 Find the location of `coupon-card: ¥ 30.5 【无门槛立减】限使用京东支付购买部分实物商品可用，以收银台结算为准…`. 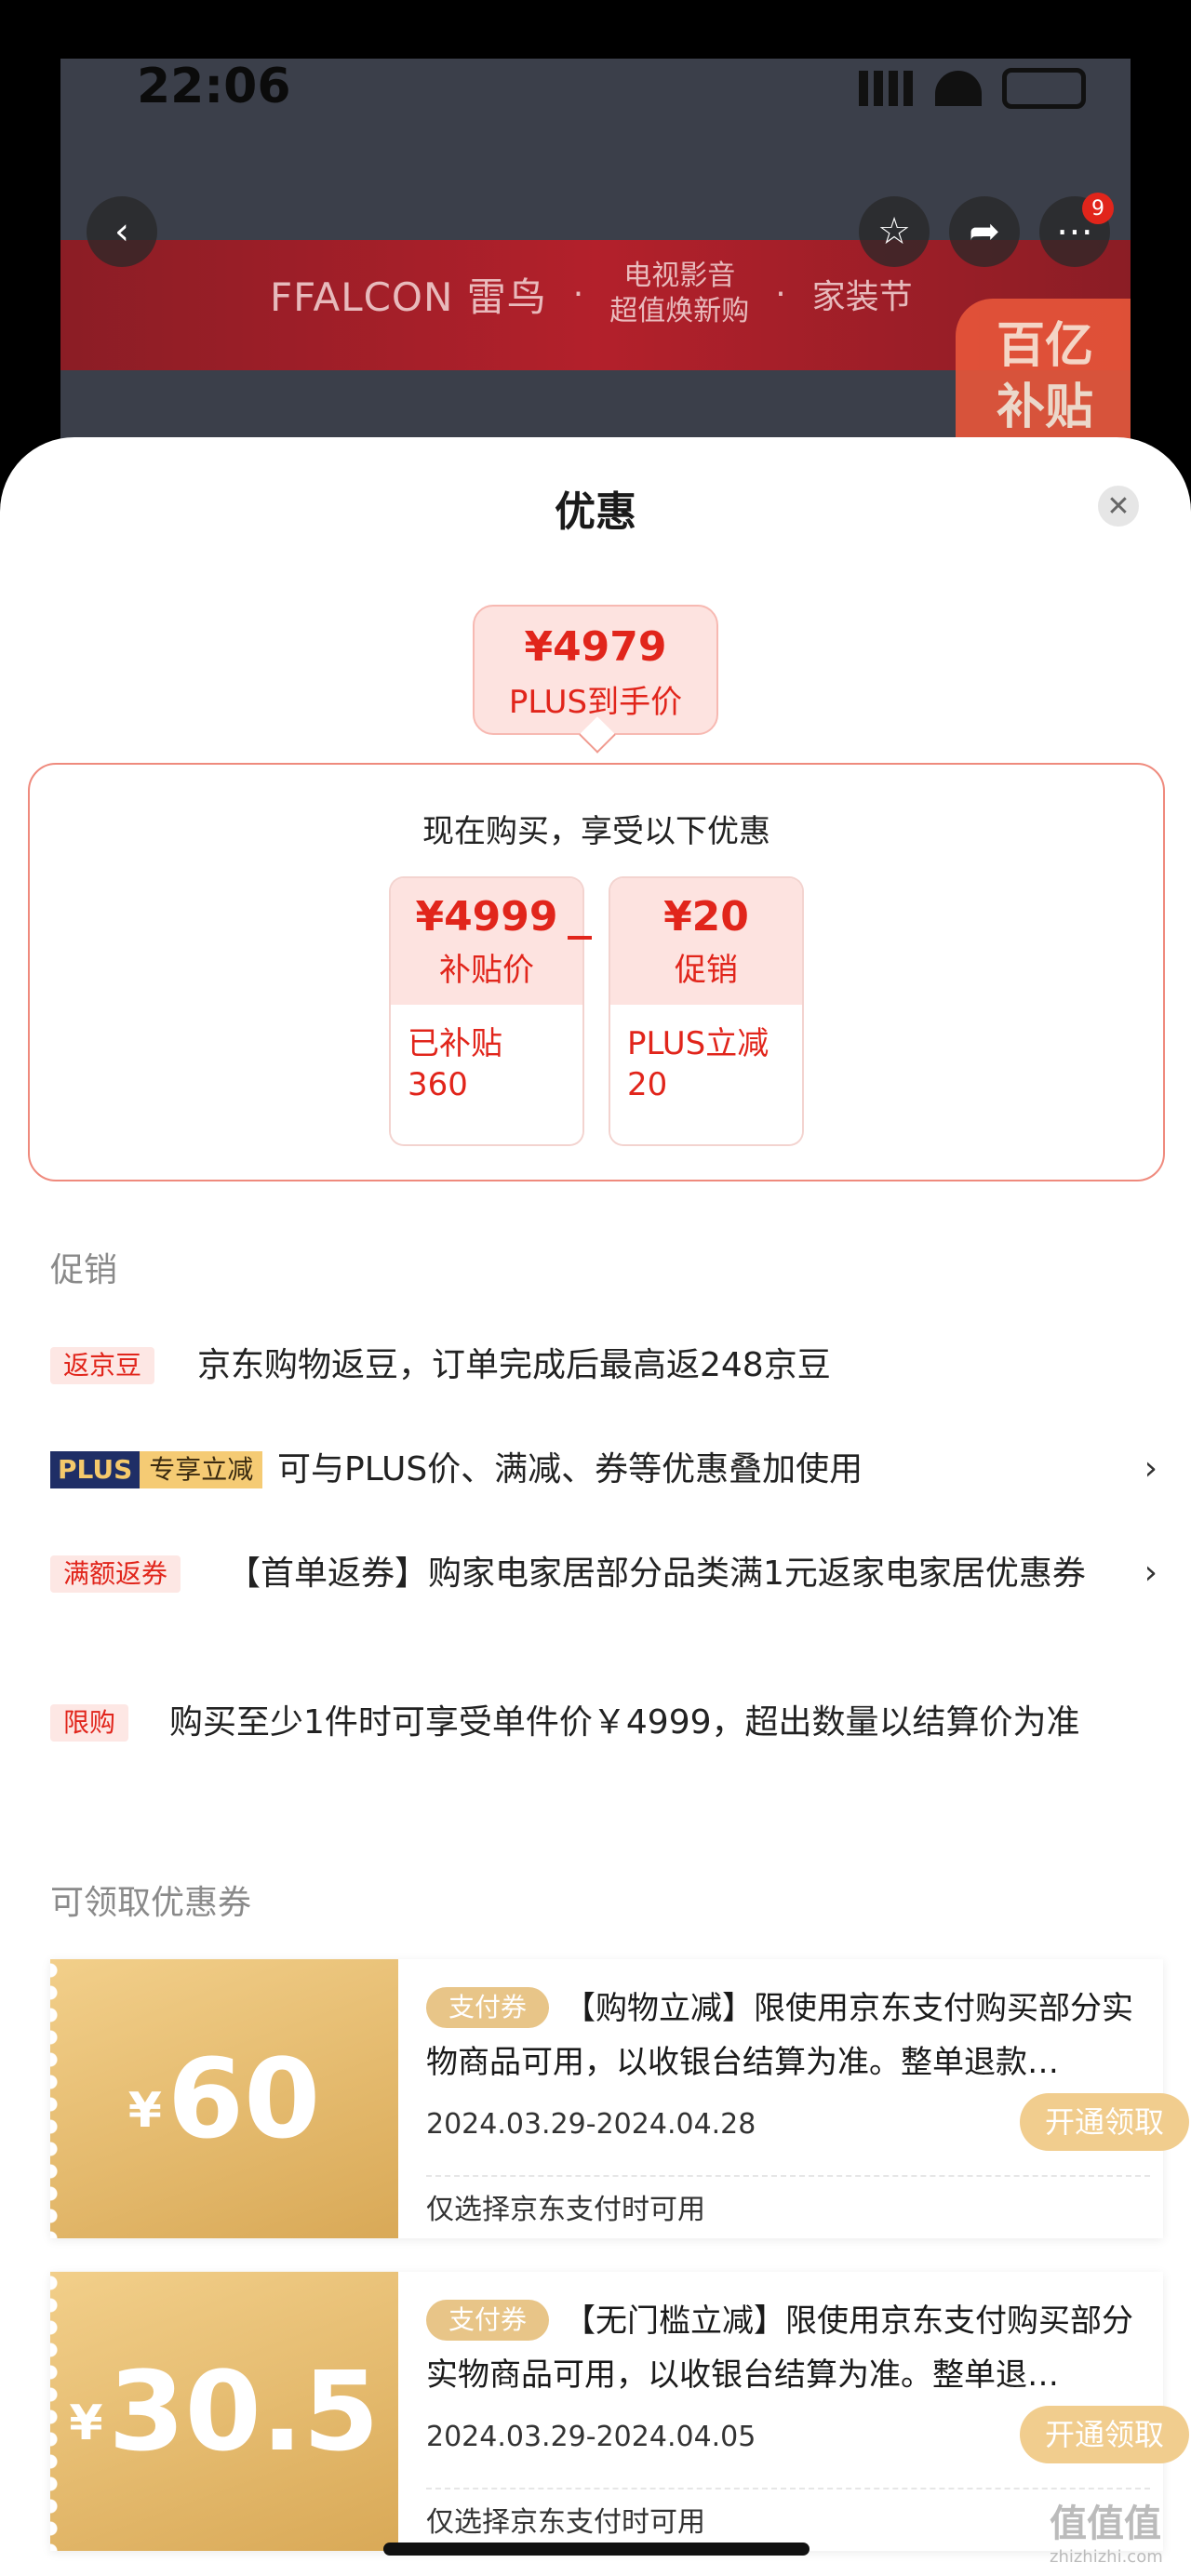

coupon-card: ¥ 30.5 【无门槛立减】限使用京东支付购买部分实物商品可用，以收银台结算为准… is located at coordinates (619, 2411).